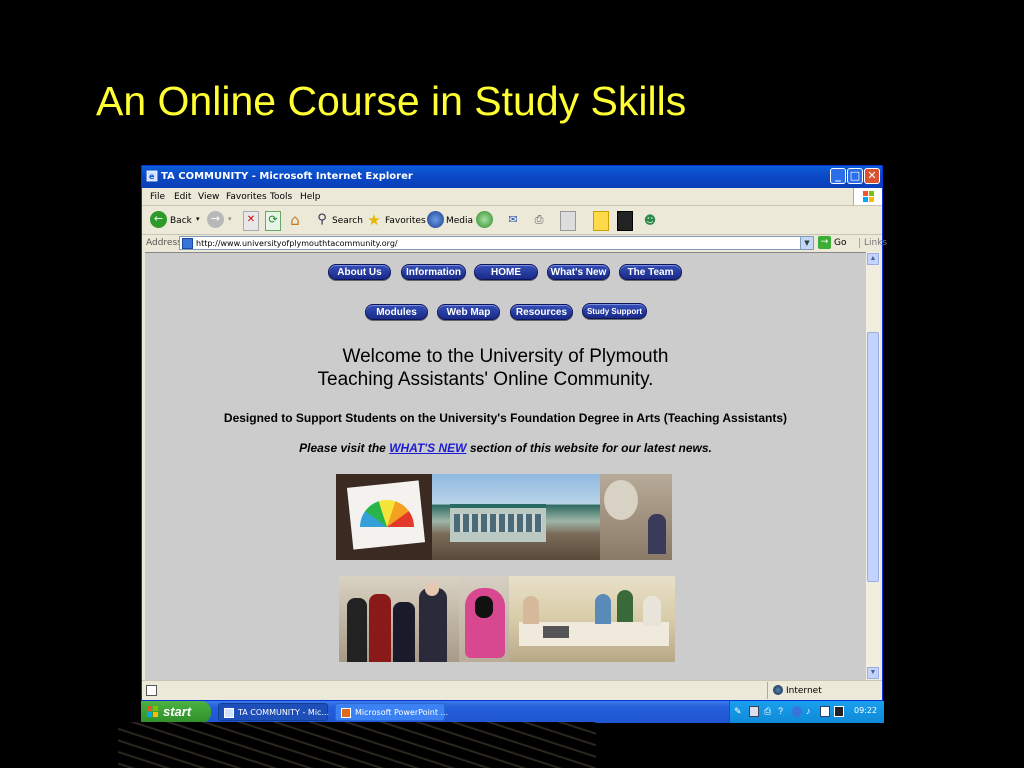 The width and height of the screenshot is (1024, 768). What do you see at coordinates (459, 221) in the screenshot?
I see `media-button: Media` at bounding box center [459, 221].